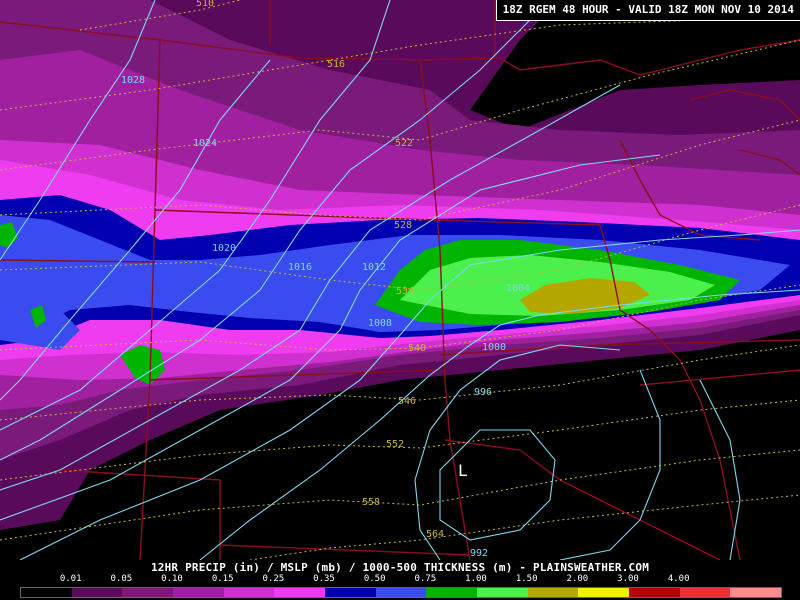 Image resolution: width=800 pixels, height=600 pixels. I want to click on legend-label: 2.00, so click(577, 579).